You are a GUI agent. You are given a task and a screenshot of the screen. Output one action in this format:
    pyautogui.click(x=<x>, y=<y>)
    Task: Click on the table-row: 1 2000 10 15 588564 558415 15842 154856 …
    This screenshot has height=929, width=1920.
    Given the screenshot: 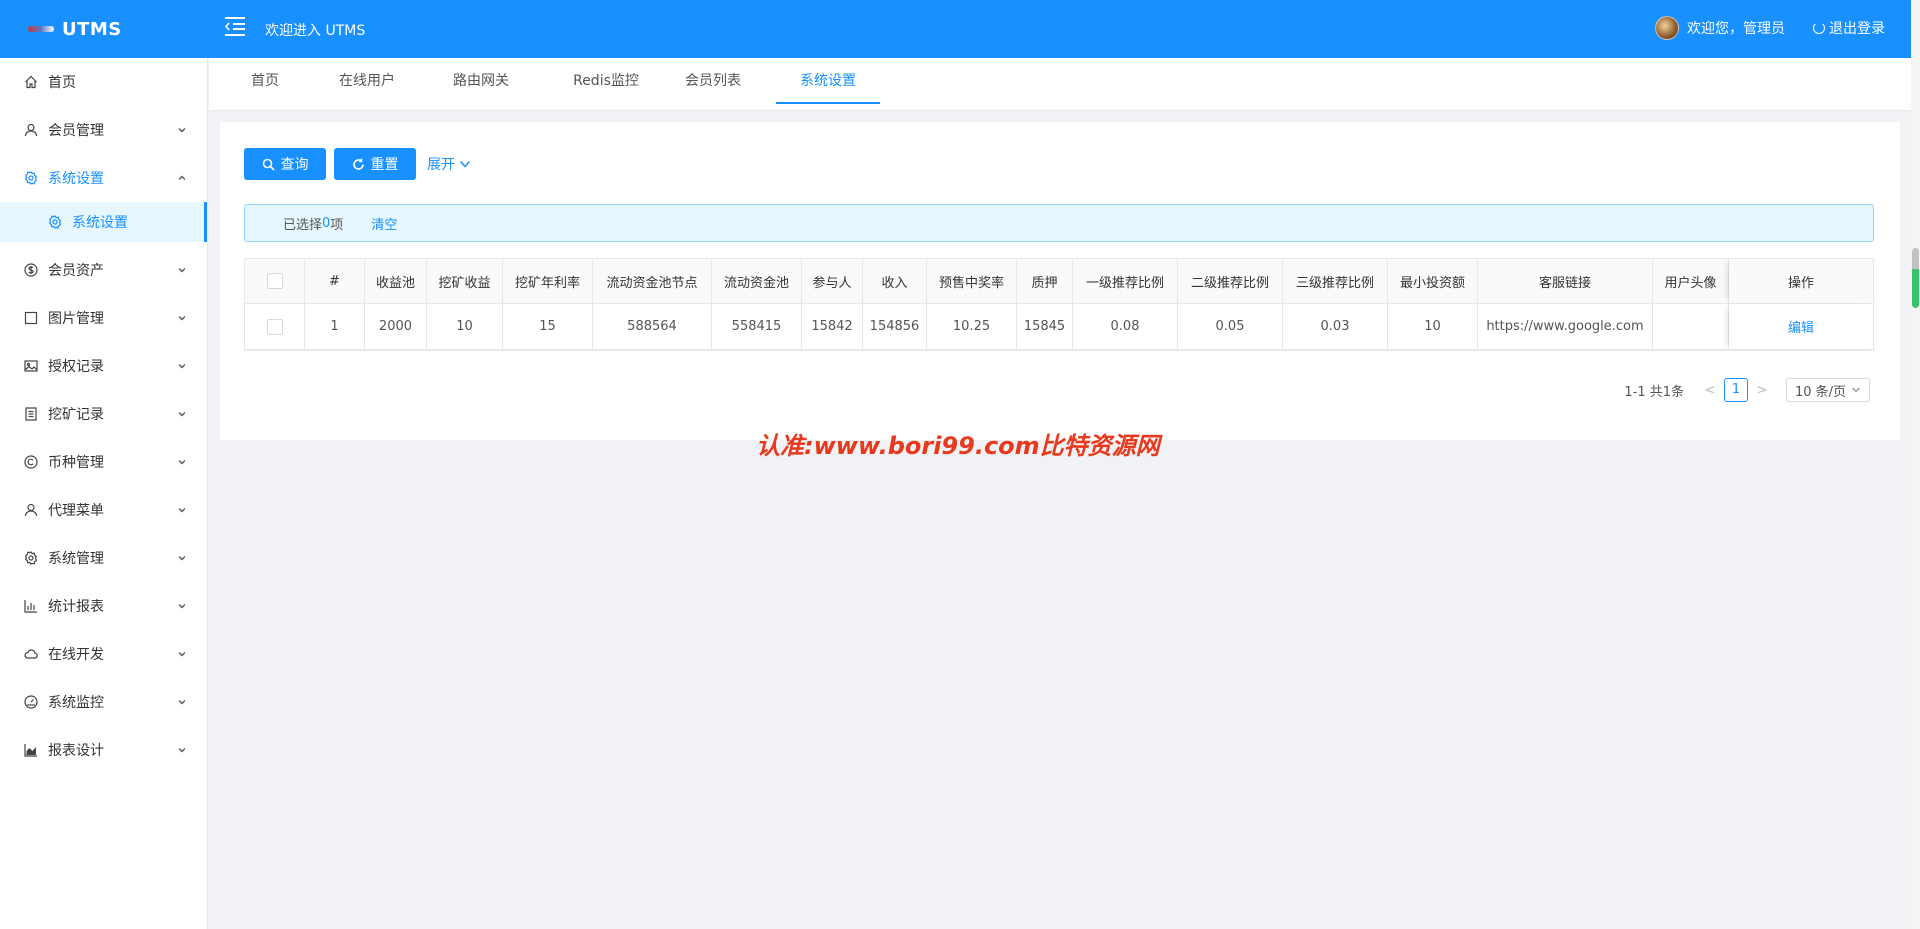 What is the action you would take?
    pyautogui.click(x=1059, y=327)
    